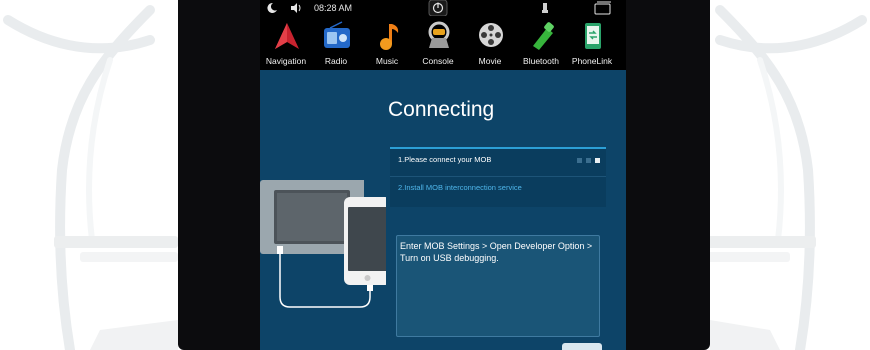  Describe the element at coordinates (491, 35) in the screenshot. I see `movie-icon` at that location.